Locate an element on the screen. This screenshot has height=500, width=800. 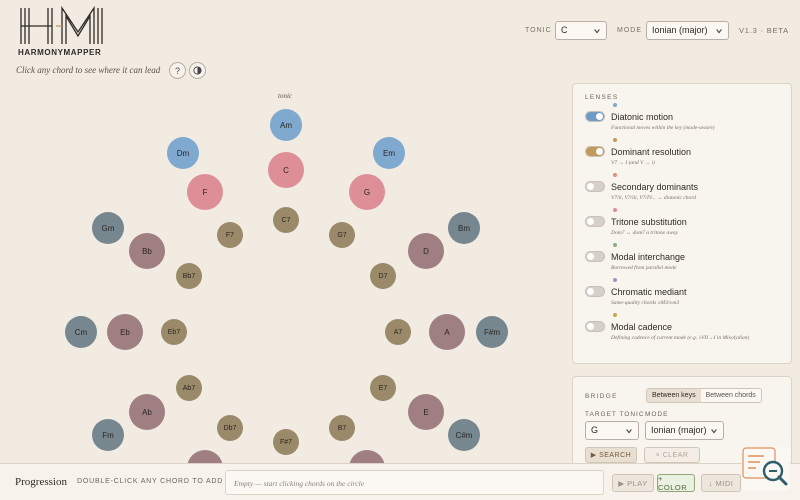
chord-node: Bb7 is located at coordinates (189, 276).